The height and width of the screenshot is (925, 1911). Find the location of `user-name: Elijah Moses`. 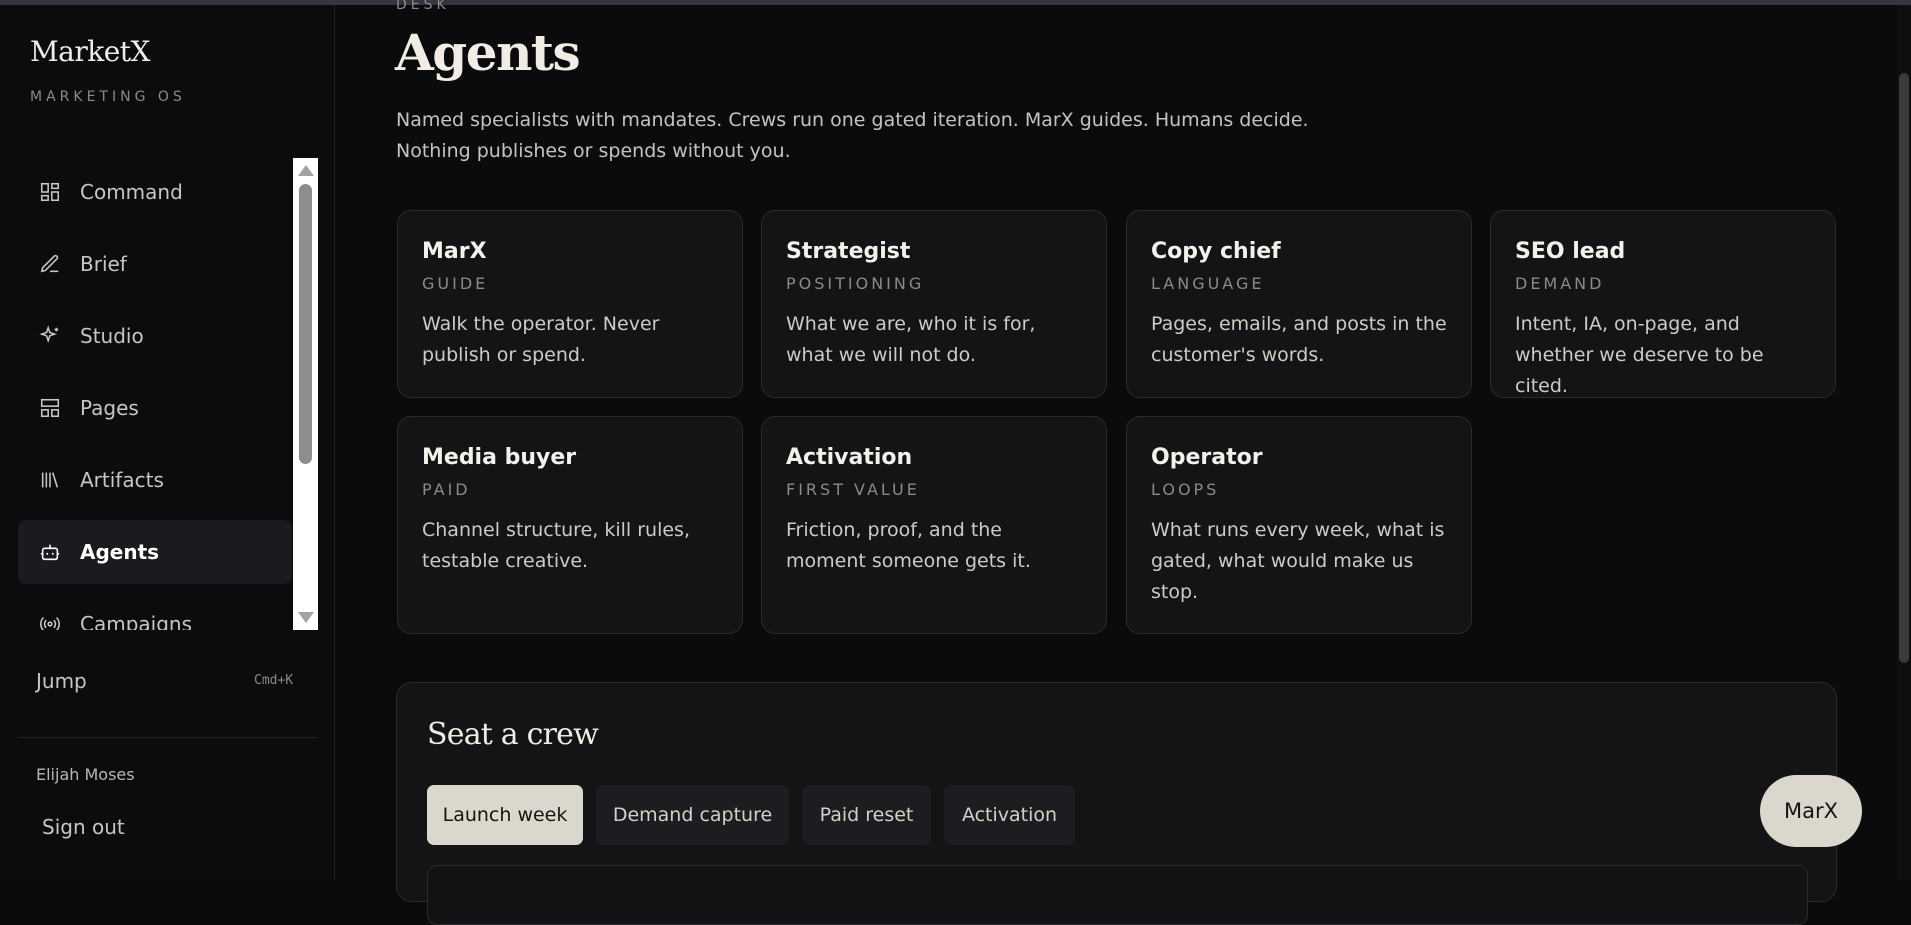

user-name: Elijah Moses is located at coordinates (85, 774).